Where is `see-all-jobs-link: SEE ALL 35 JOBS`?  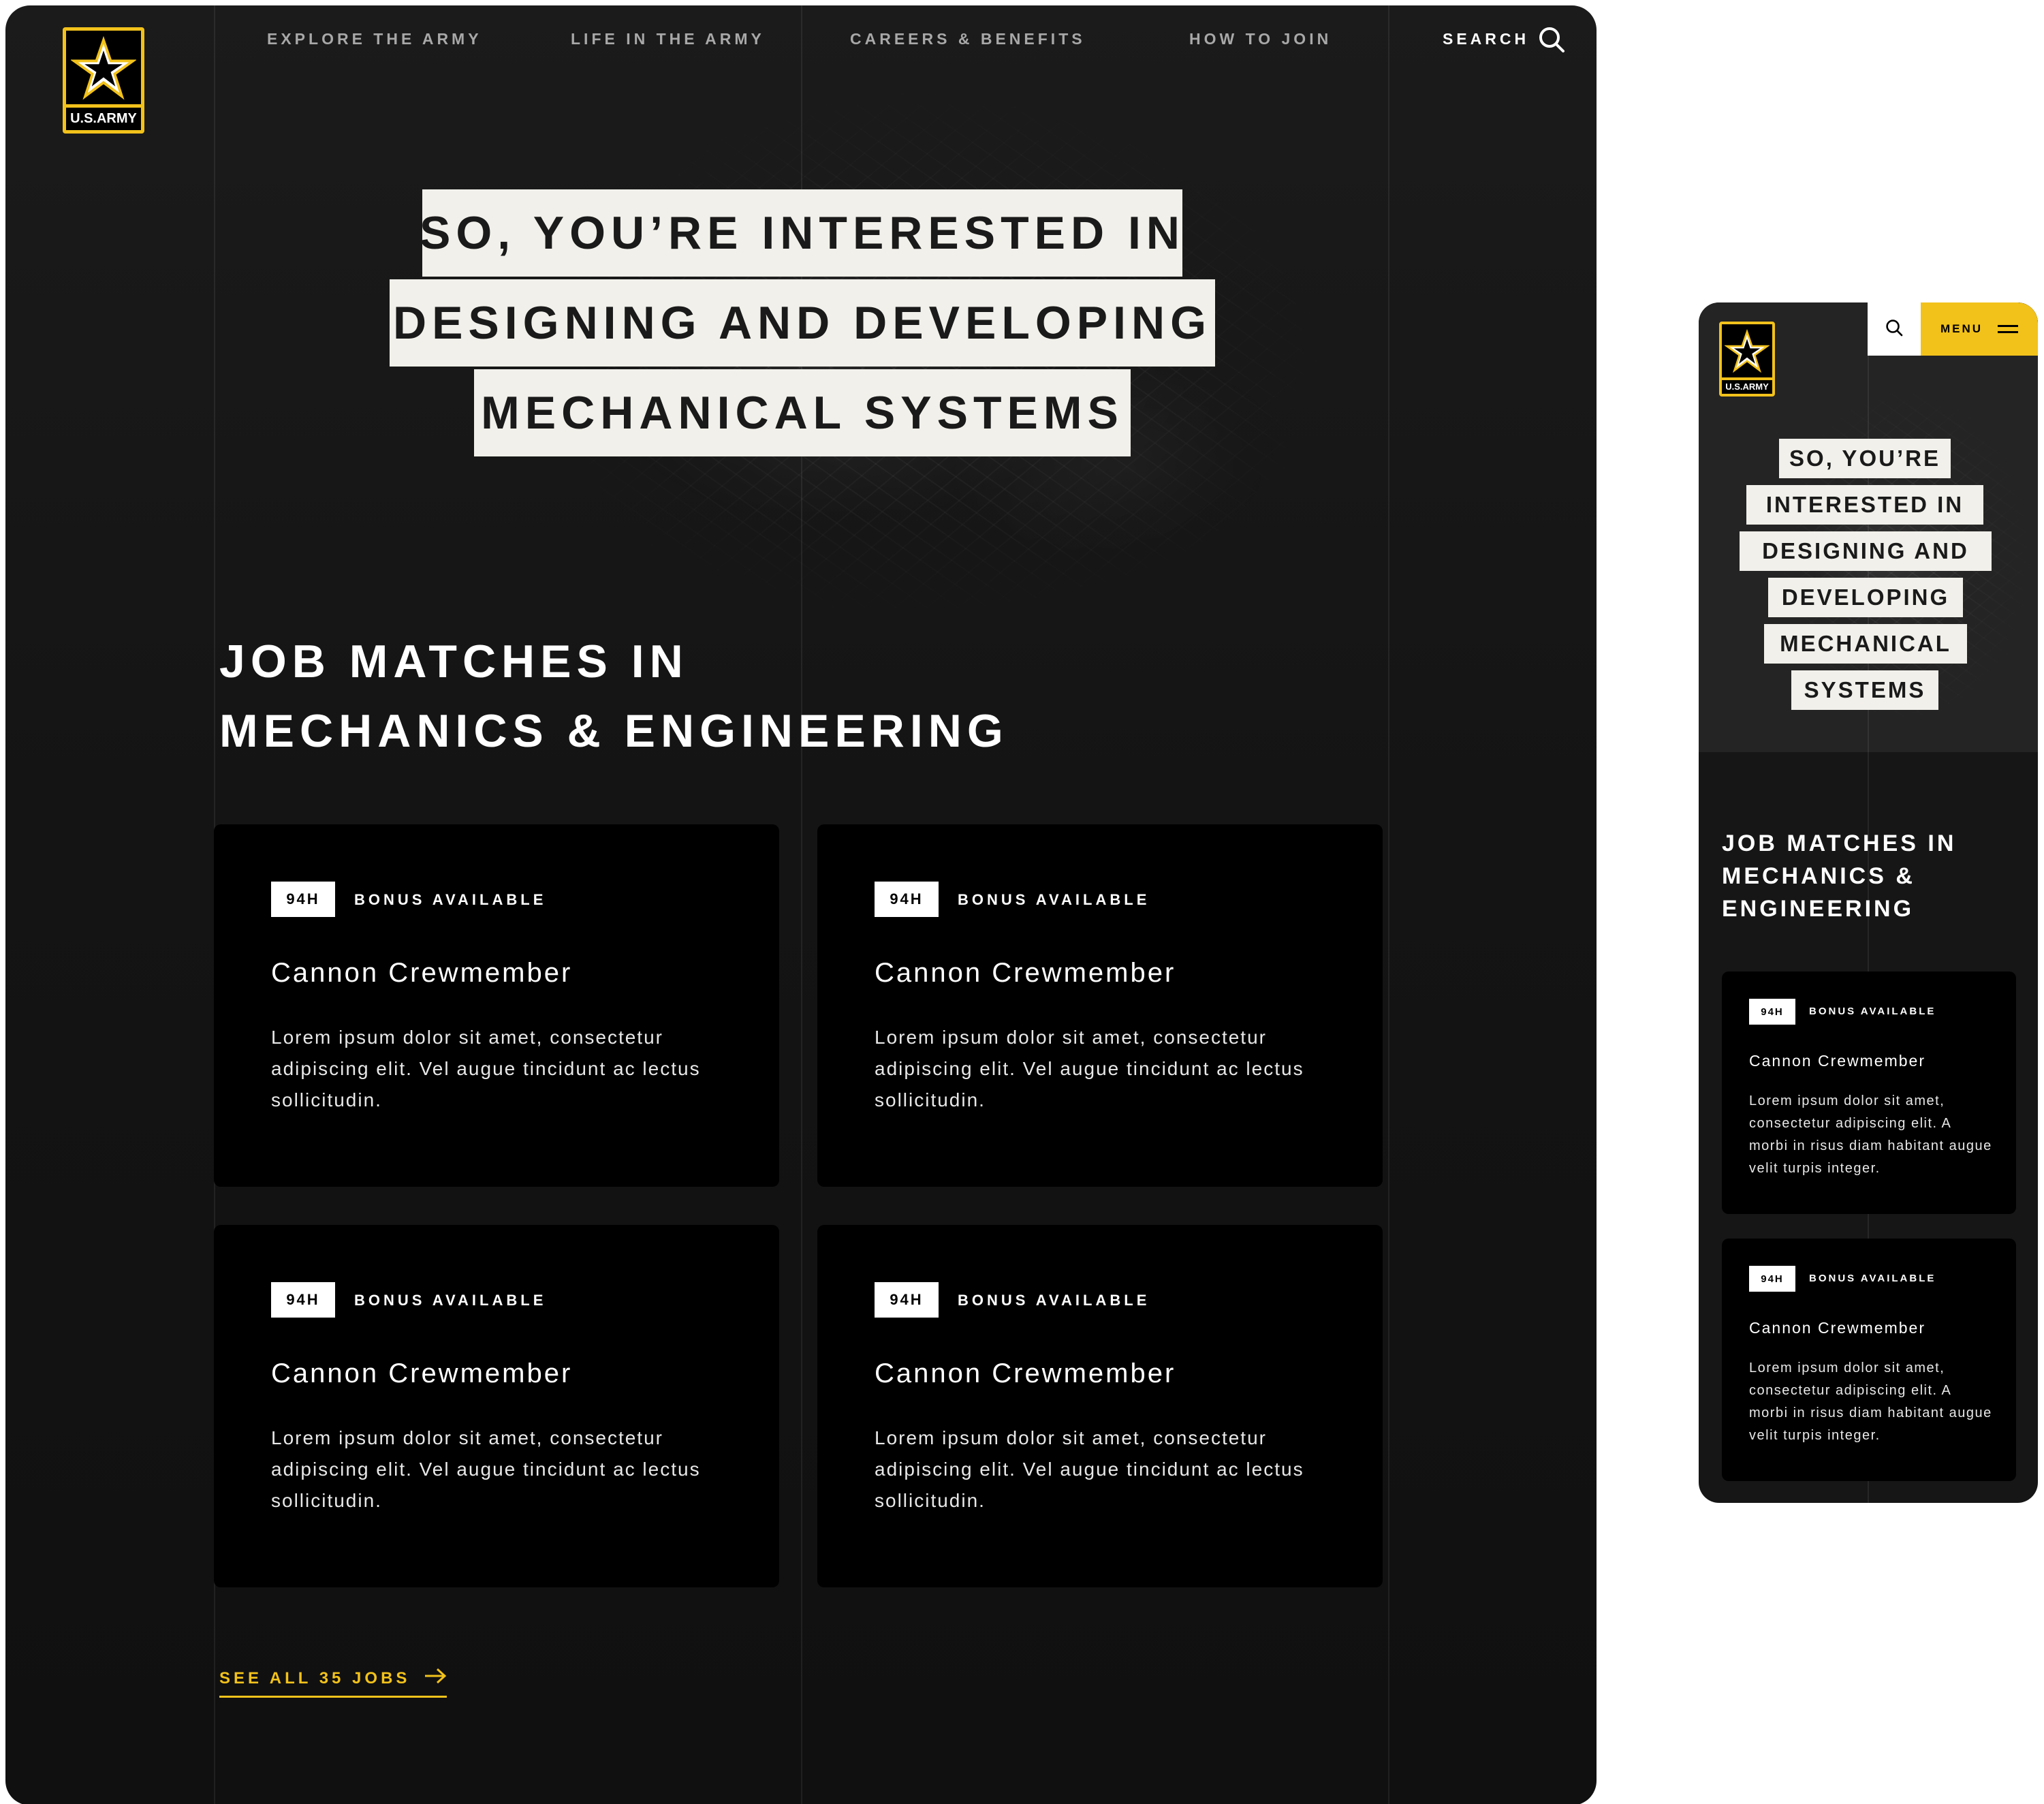
see-all-jobs-link: SEE ALL 35 JOBS is located at coordinates (333, 1683).